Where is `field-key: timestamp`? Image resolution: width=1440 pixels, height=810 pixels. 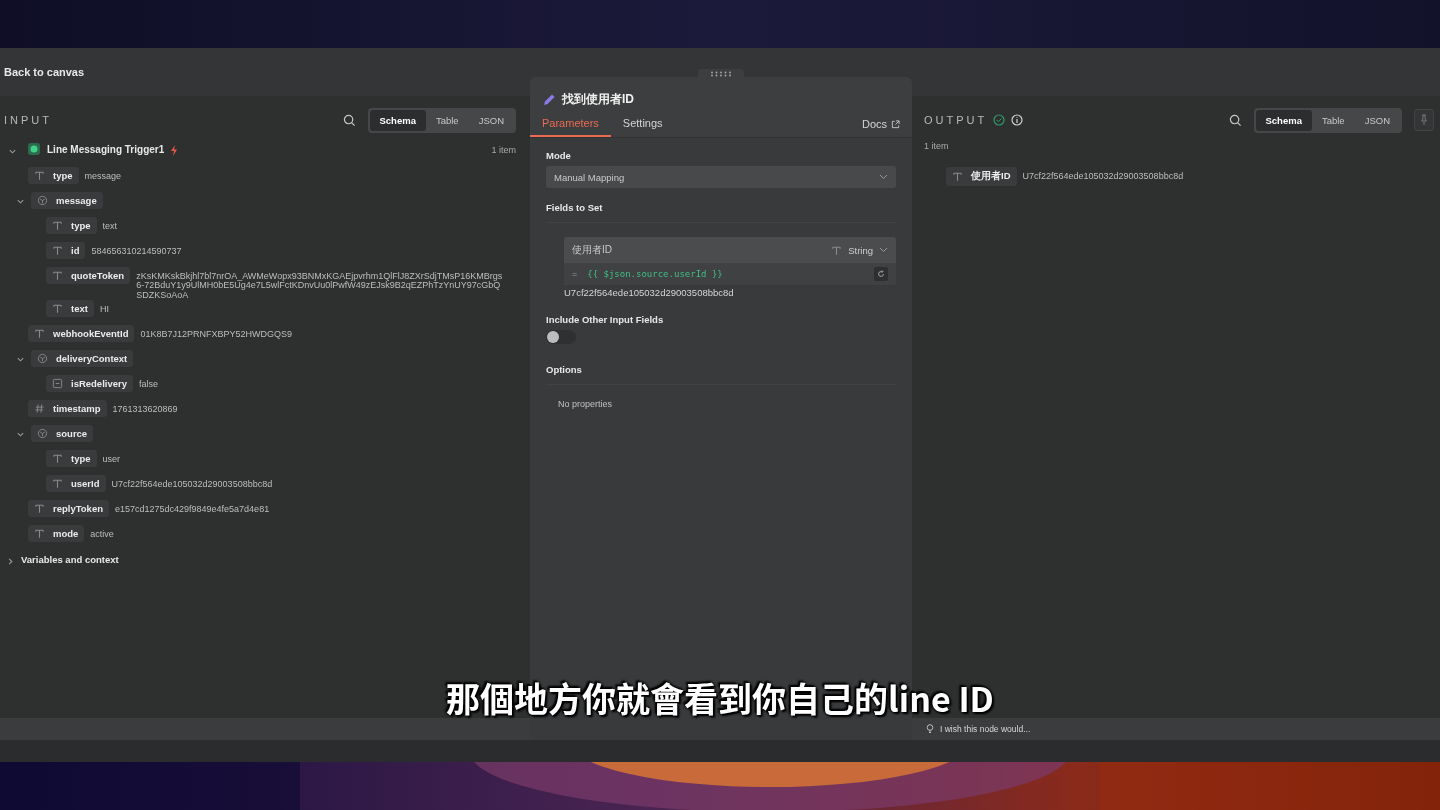 field-key: timestamp is located at coordinates (67, 409).